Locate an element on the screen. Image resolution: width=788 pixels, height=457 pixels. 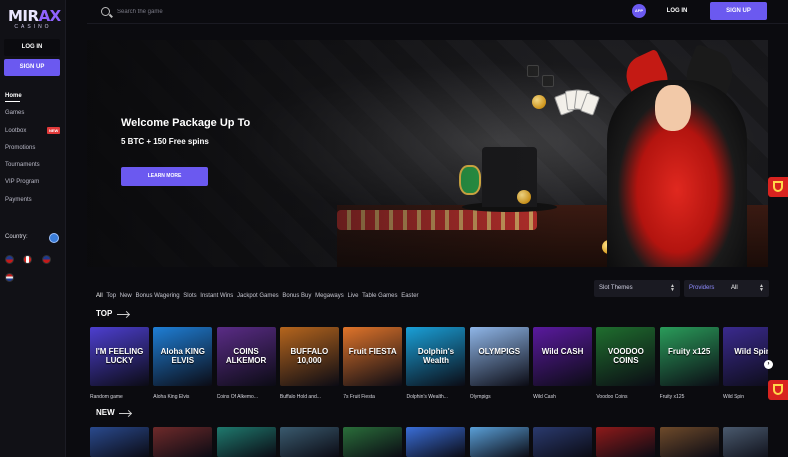
sidebar-item-promotions: Promotions is located at coordinates (34, 151).